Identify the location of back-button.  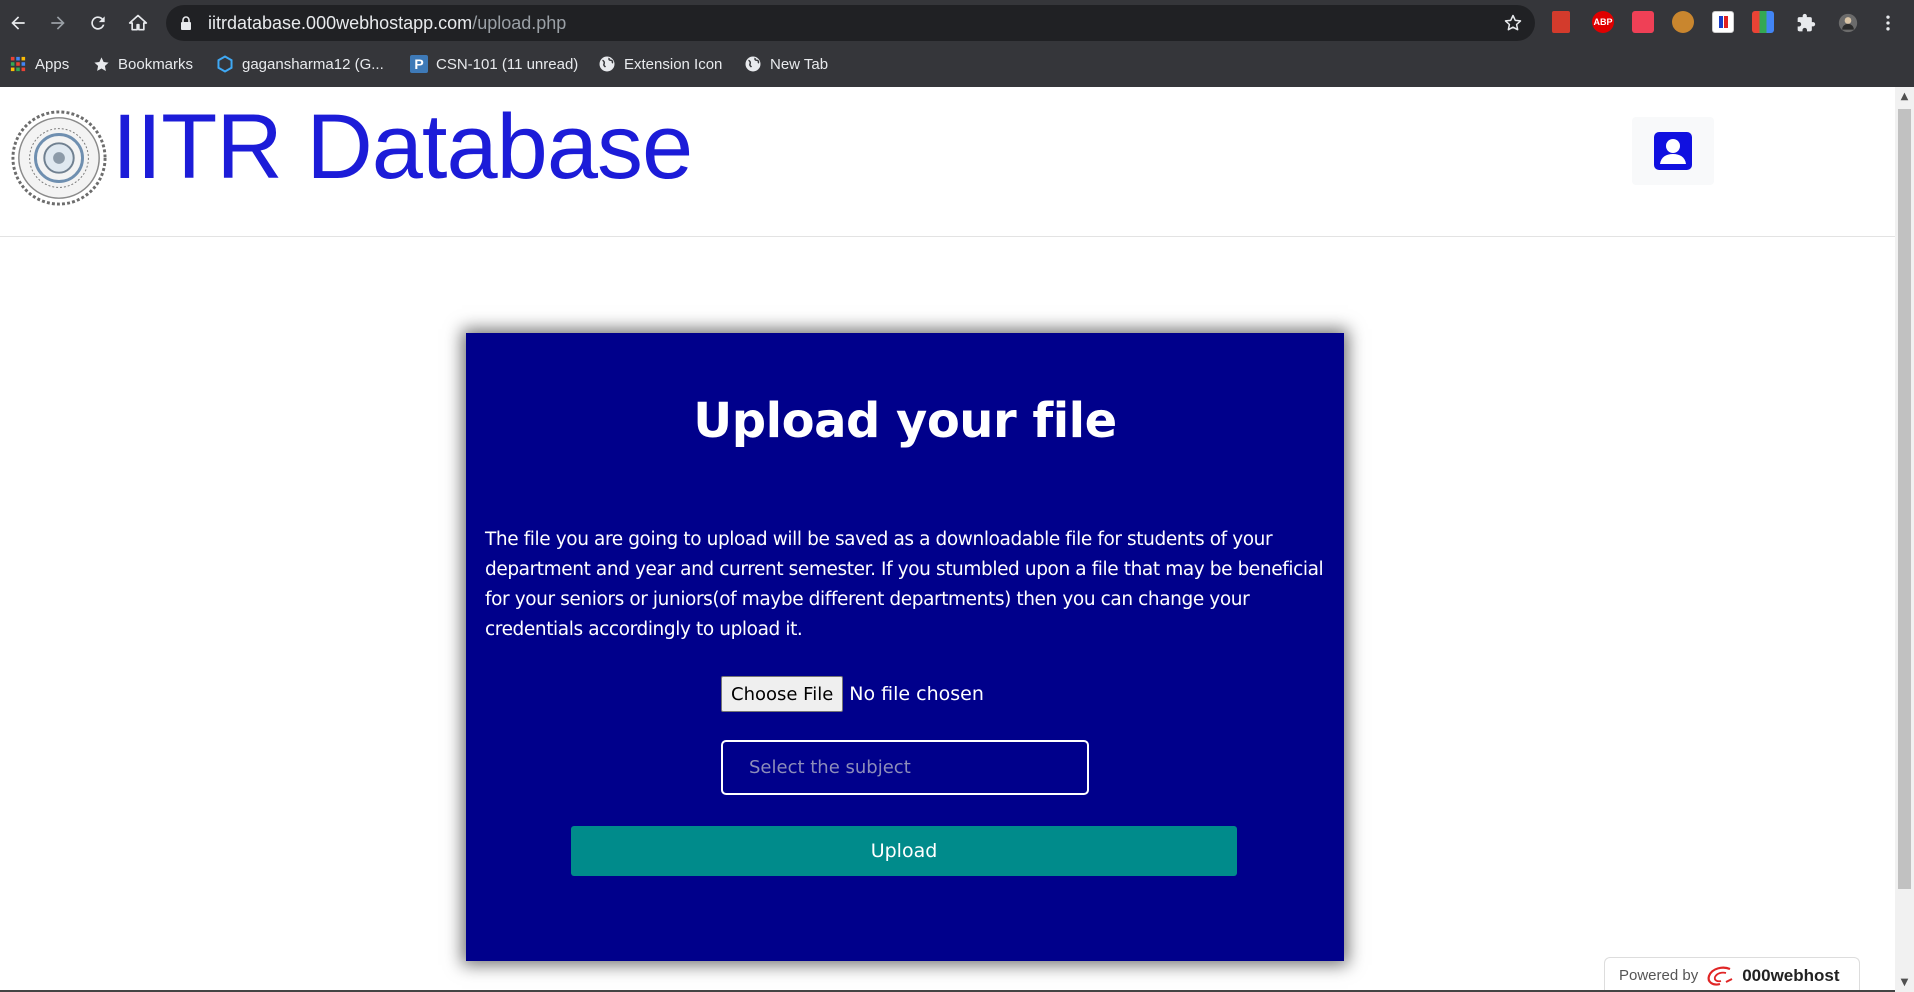
(18, 23).